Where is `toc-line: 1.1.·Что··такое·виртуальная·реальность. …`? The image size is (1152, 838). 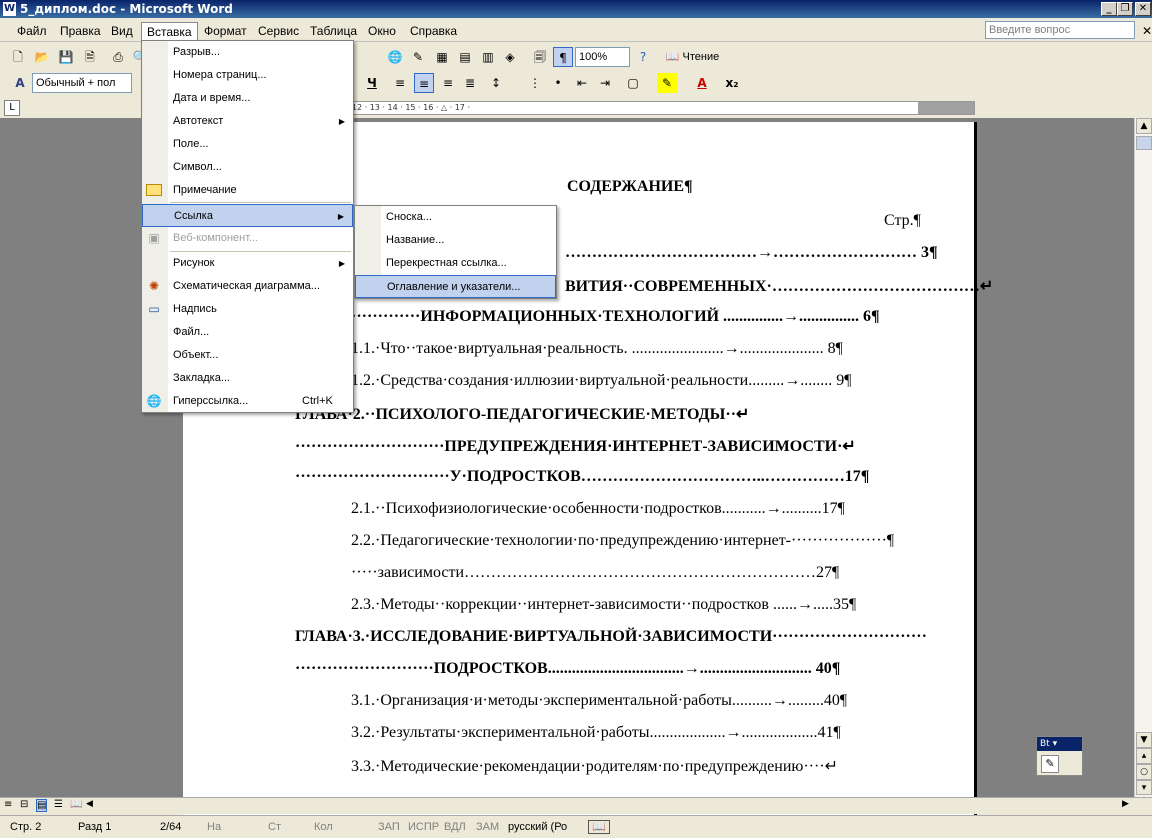
toc-line: 1.1.·Что··такое·виртуальная·реальность. … is located at coordinates (597, 348).